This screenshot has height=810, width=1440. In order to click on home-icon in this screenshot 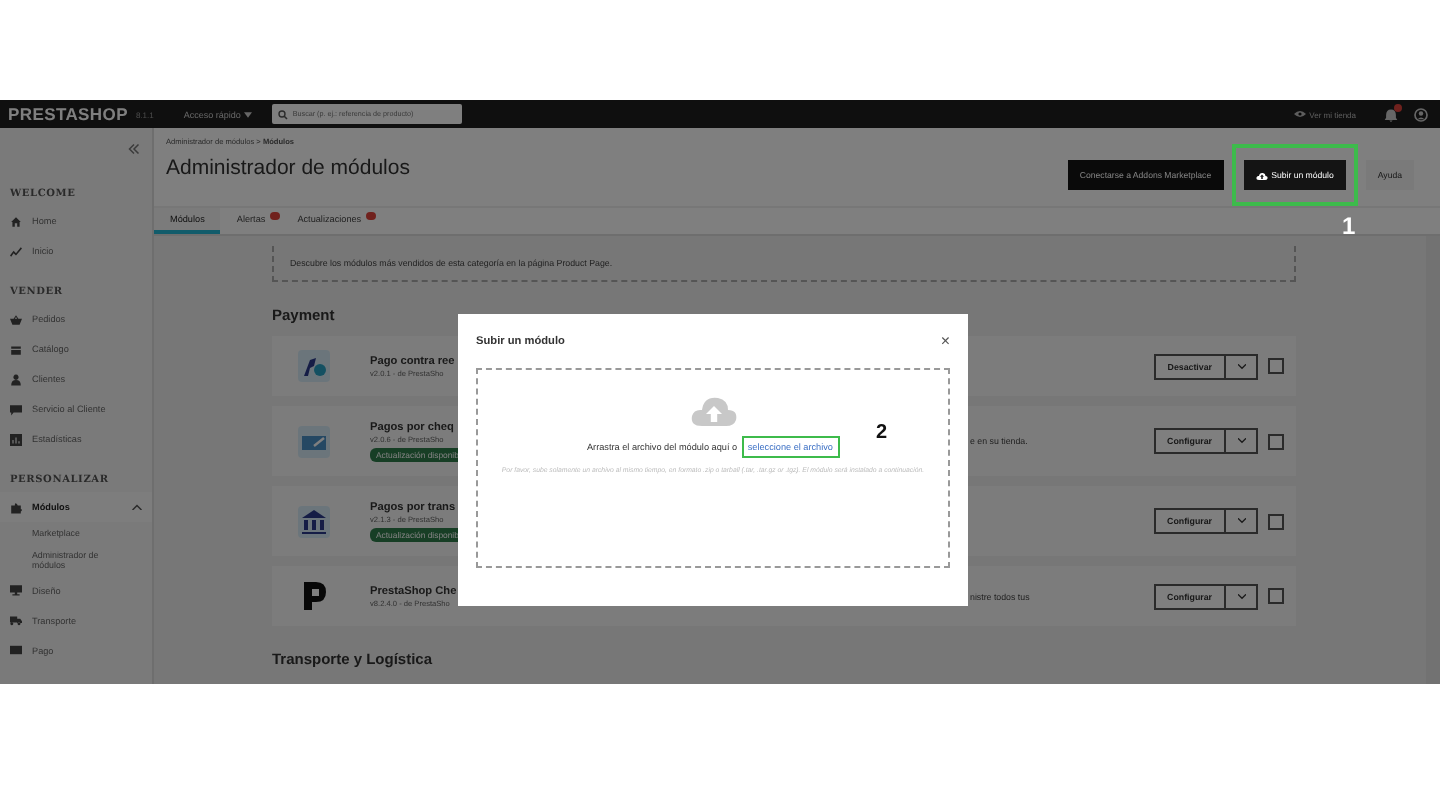, I will do `click(16, 221)`.